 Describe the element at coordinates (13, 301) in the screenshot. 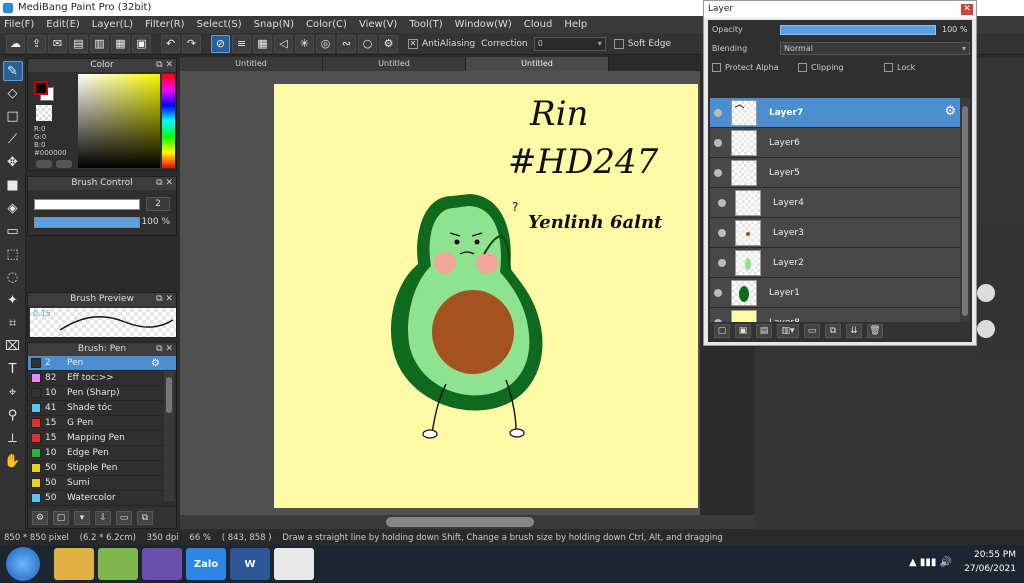

I see `magic-wand-tool-icon: ✦` at that location.